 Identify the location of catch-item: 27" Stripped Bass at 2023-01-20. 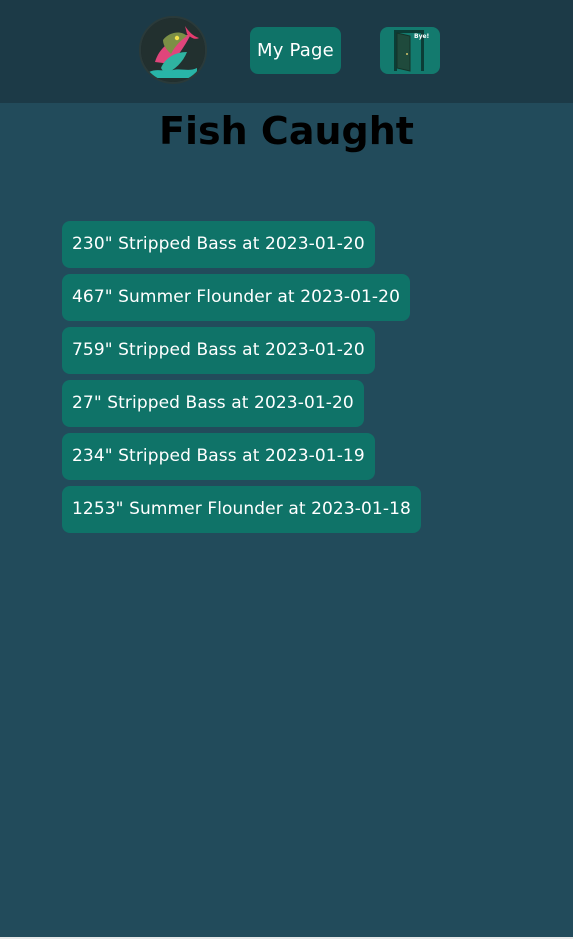
(213, 403).